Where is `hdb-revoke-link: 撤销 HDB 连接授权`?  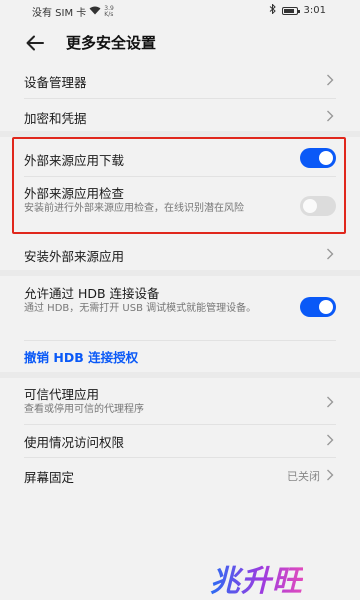 hdb-revoke-link: 撤销 HDB 连接授权 is located at coordinates (81, 356).